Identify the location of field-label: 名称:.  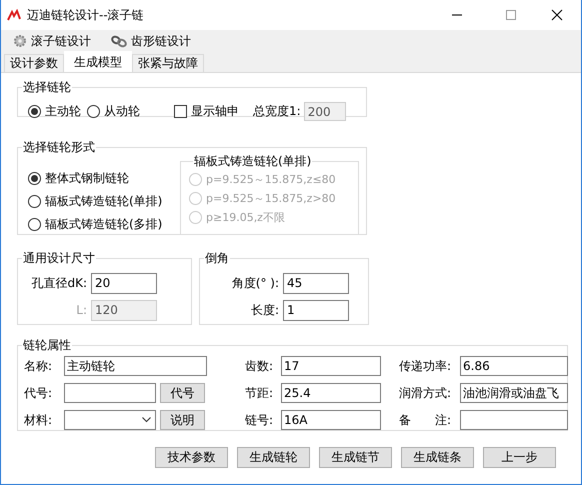
(39, 366).